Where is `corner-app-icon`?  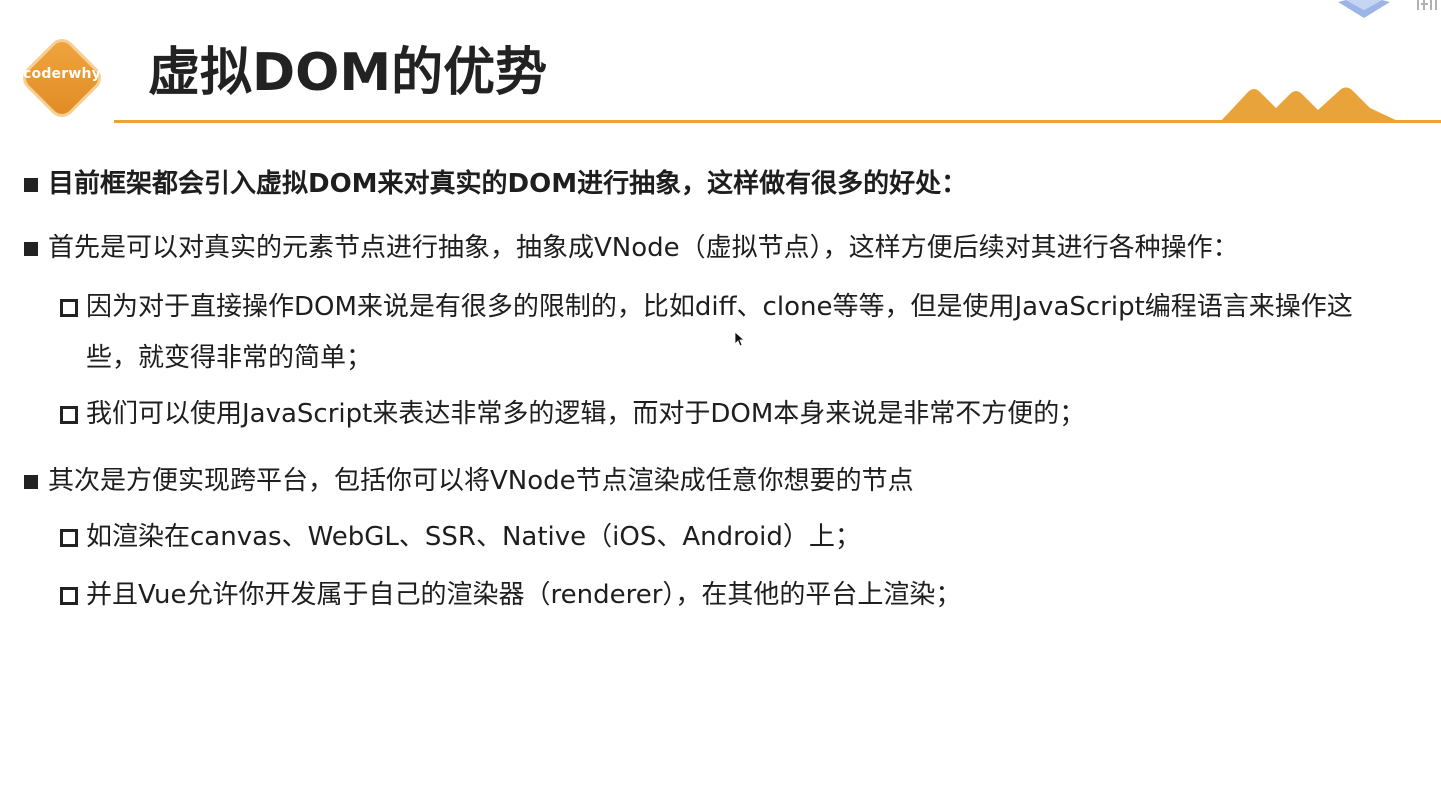
corner-app-icon is located at coordinates (1364, 9).